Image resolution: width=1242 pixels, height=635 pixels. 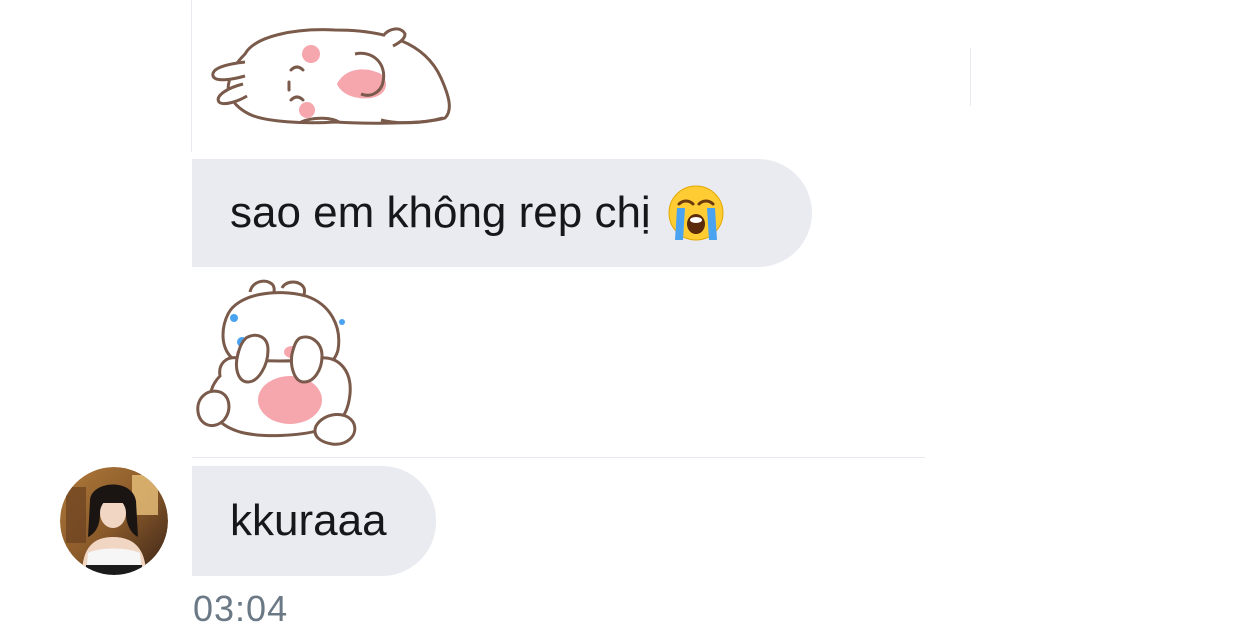 I want to click on message-text: kkuraaa, so click(x=308, y=520).